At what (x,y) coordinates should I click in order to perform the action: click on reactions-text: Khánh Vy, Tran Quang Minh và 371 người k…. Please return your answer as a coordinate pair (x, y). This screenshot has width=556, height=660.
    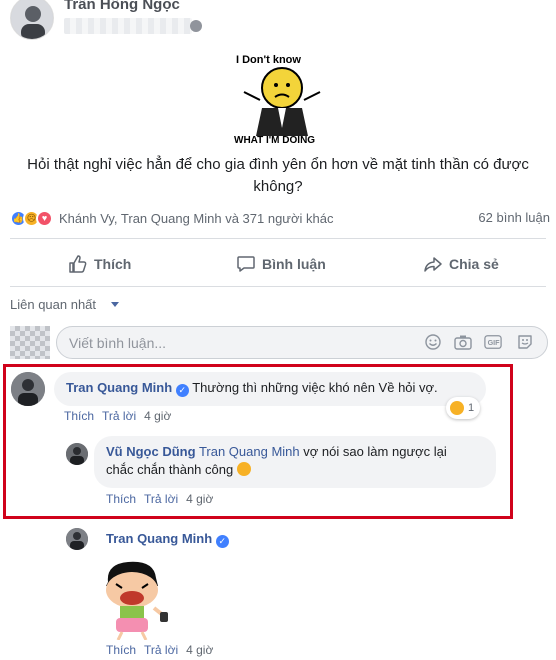
    Looking at the image, I should click on (196, 218).